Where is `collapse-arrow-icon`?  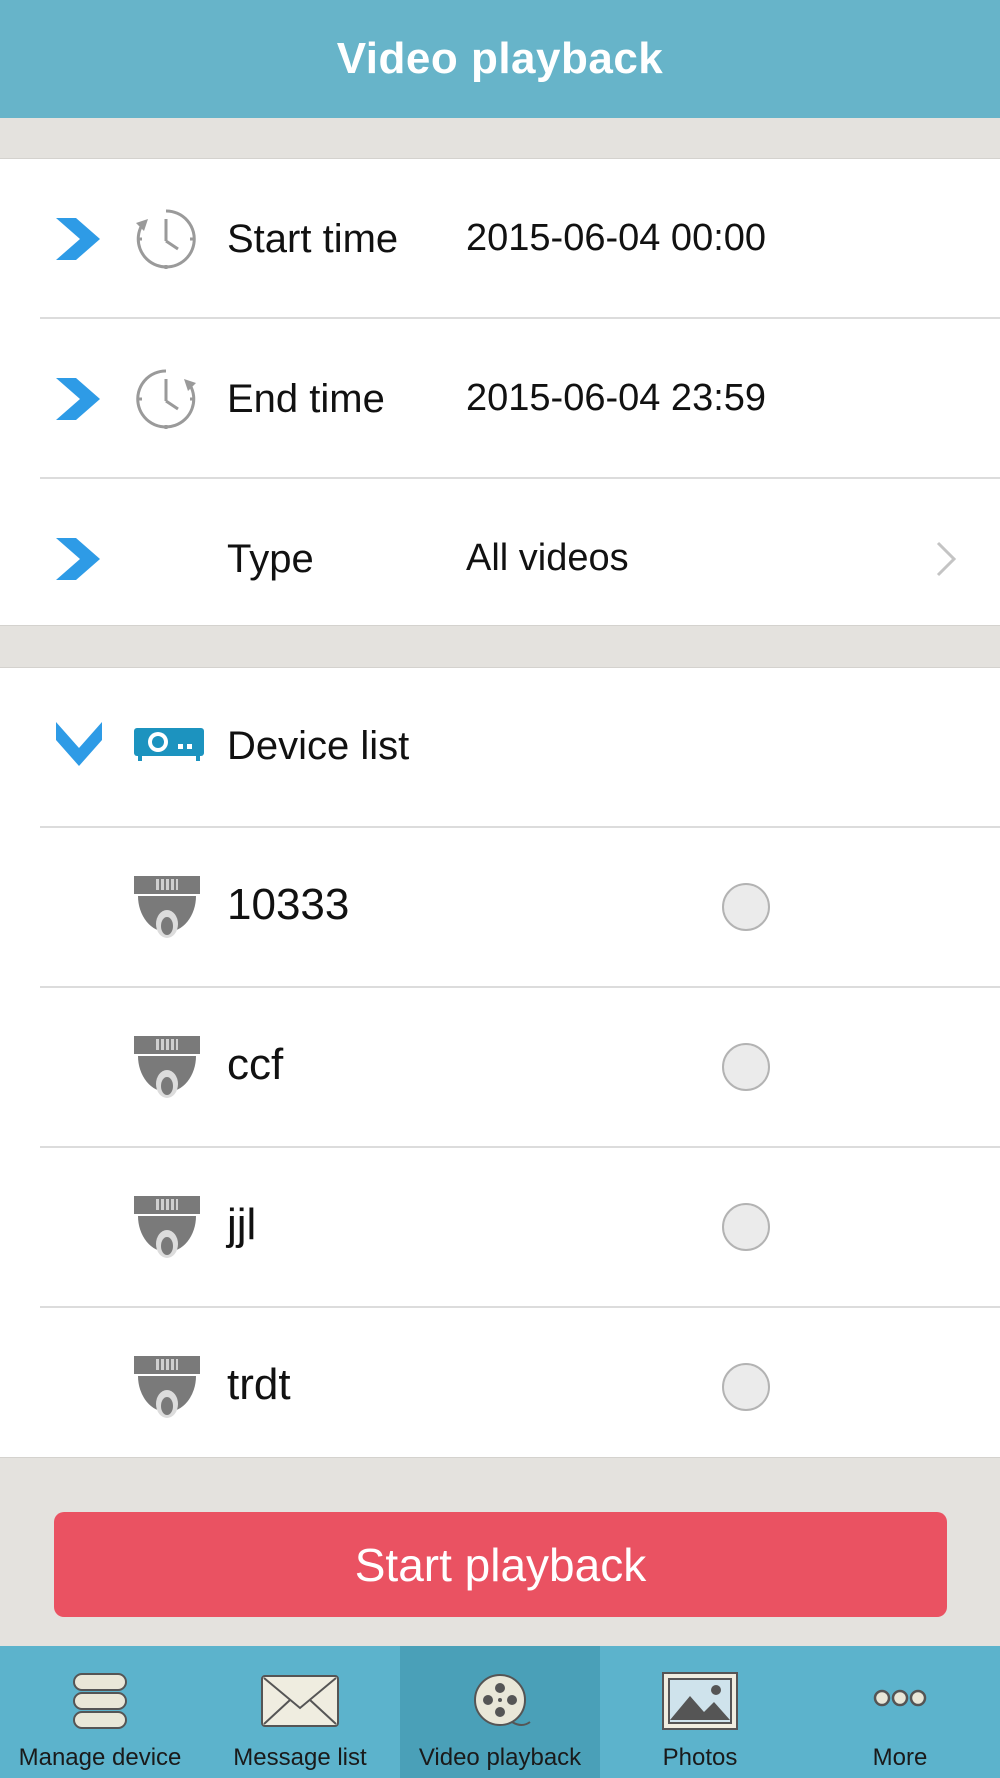
collapse-arrow-icon is located at coordinates (79, 744).